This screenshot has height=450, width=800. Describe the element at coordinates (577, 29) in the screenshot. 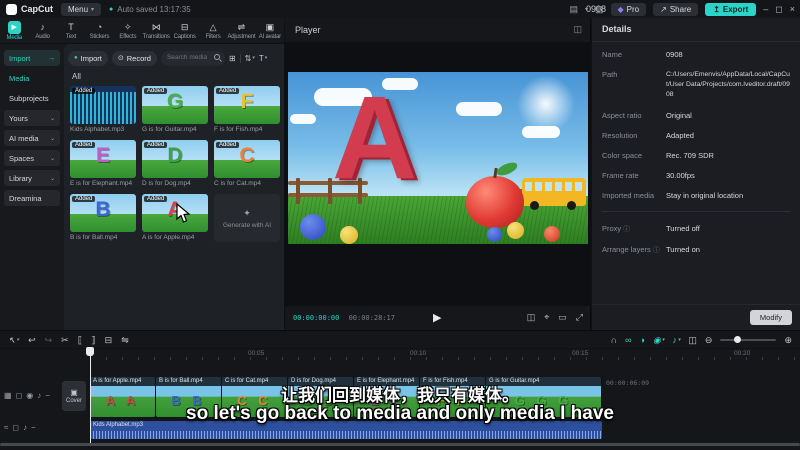

I see `player-options-icon: ◫` at that location.